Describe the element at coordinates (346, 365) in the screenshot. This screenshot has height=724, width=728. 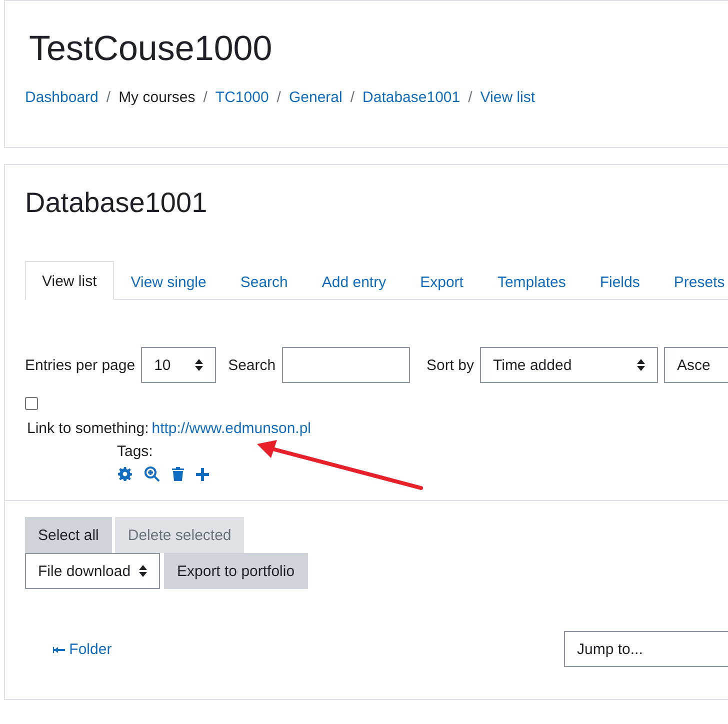
I see `search-field` at that location.